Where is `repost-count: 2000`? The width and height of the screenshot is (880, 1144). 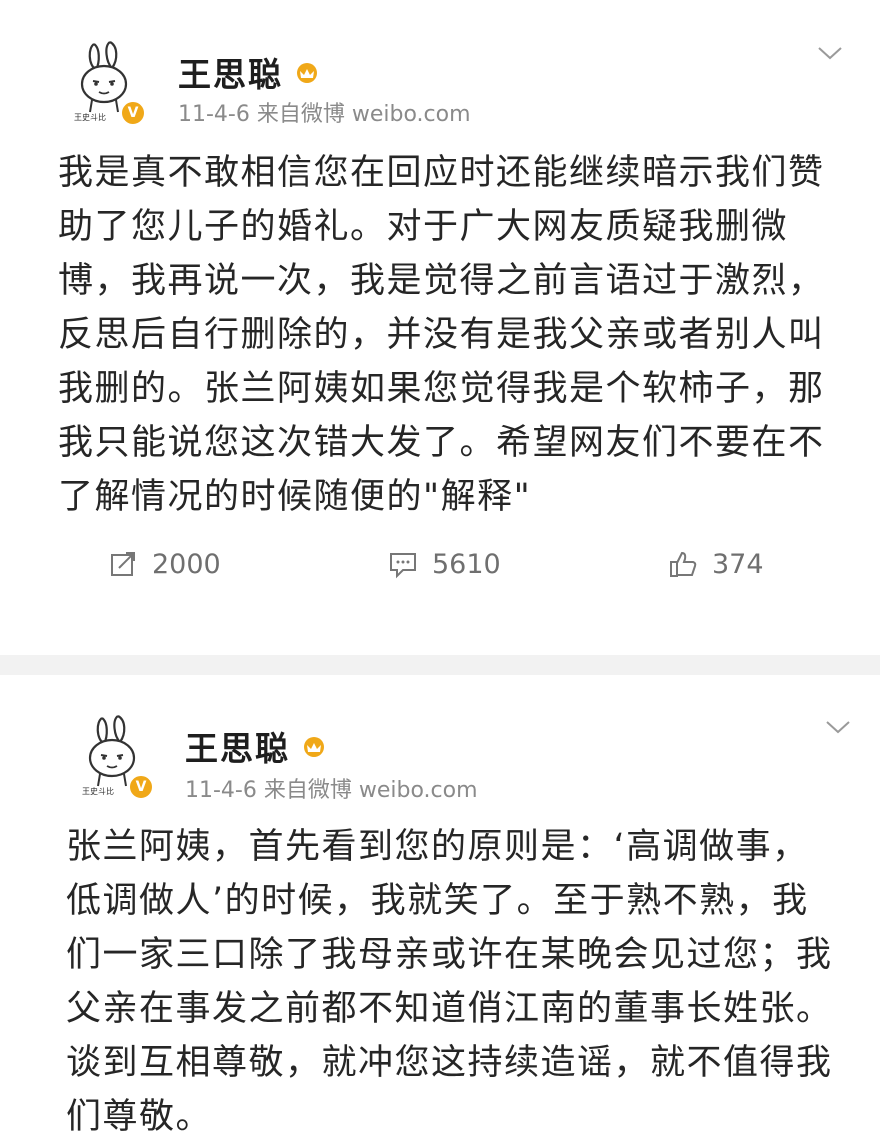 repost-count: 2000 is located at coordinates (186, 564).